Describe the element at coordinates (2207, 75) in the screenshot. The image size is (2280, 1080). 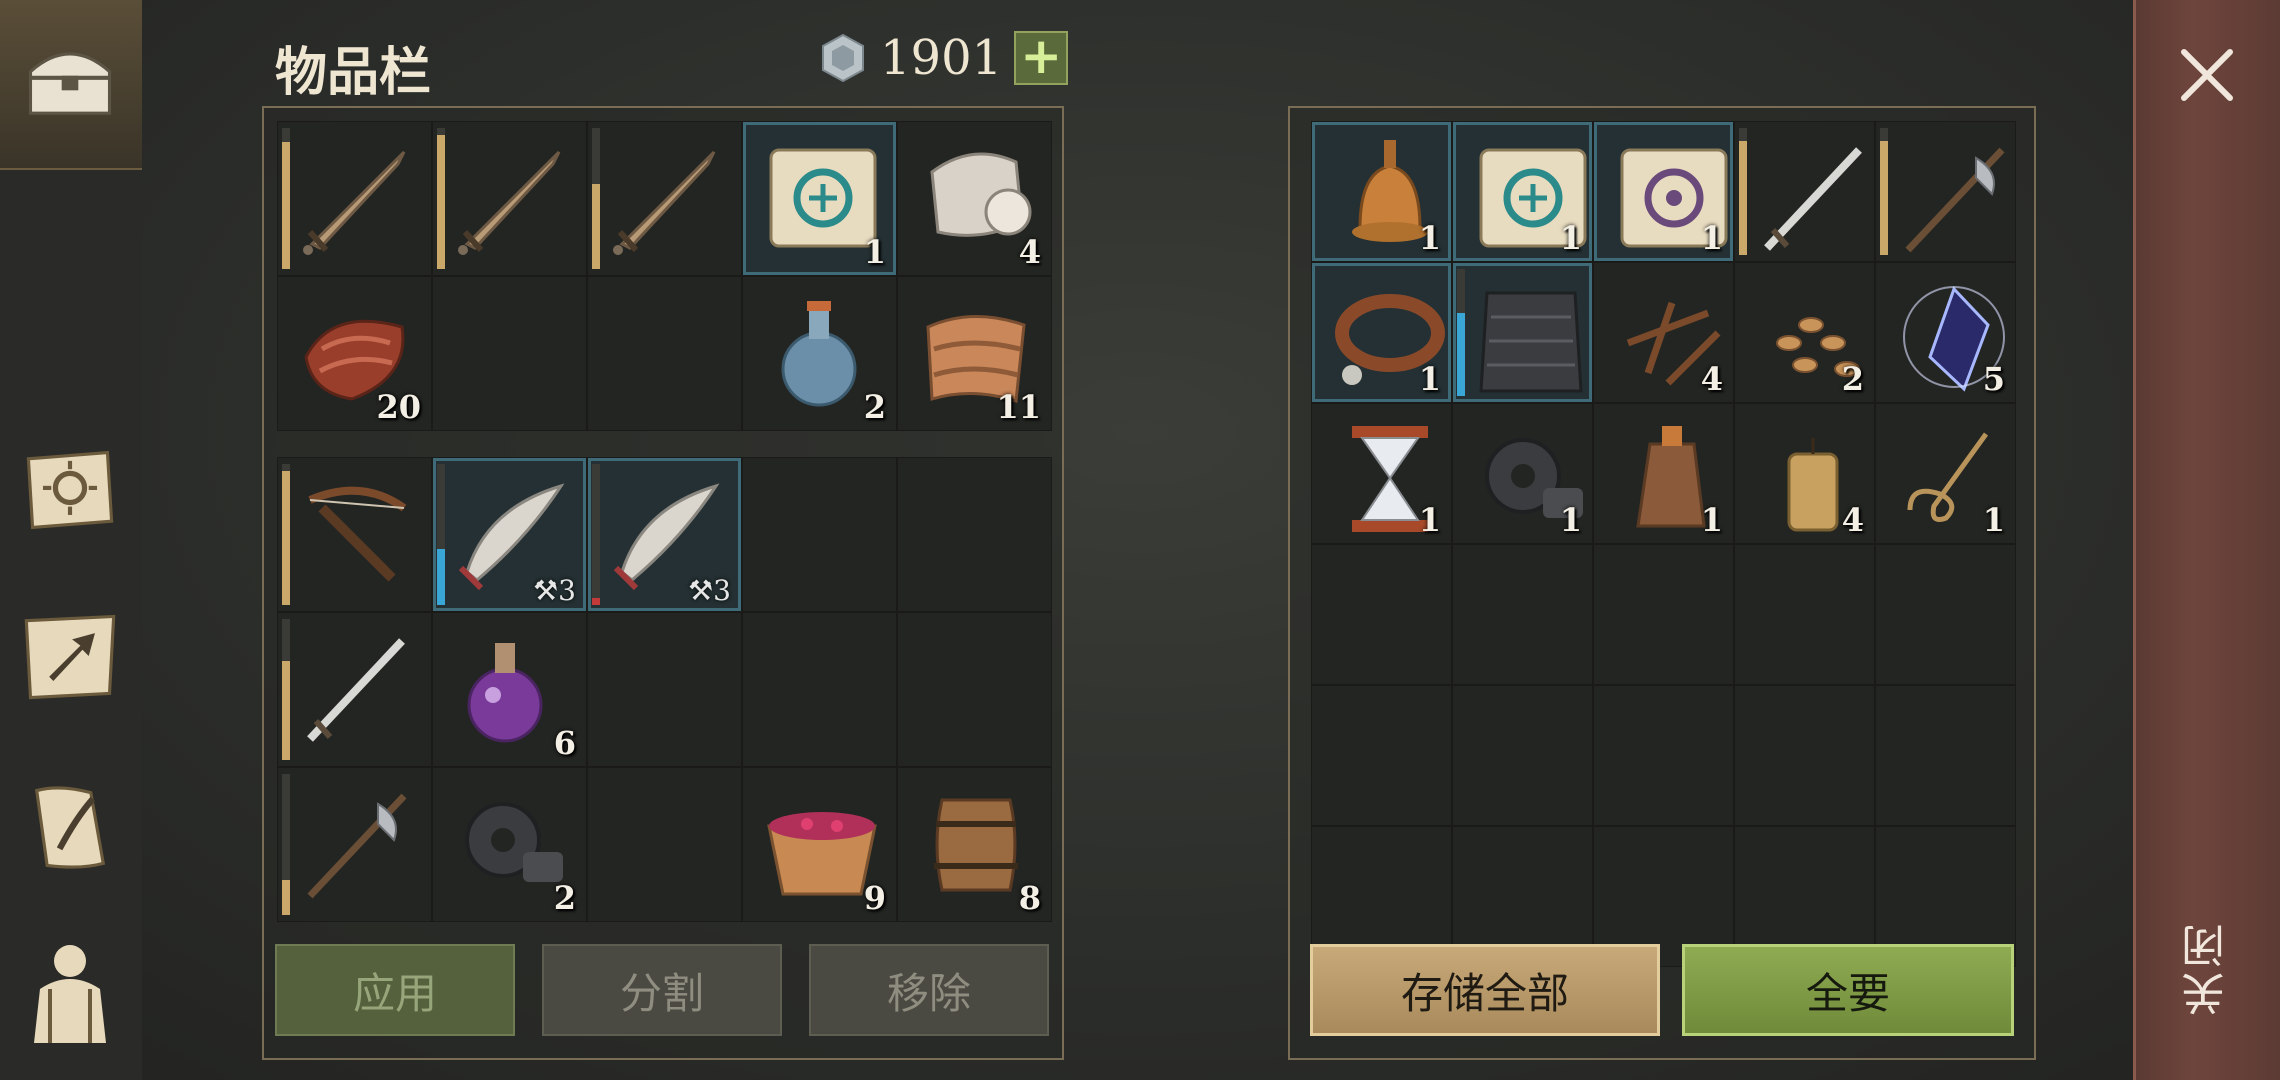
I see `close-icon` at that location.